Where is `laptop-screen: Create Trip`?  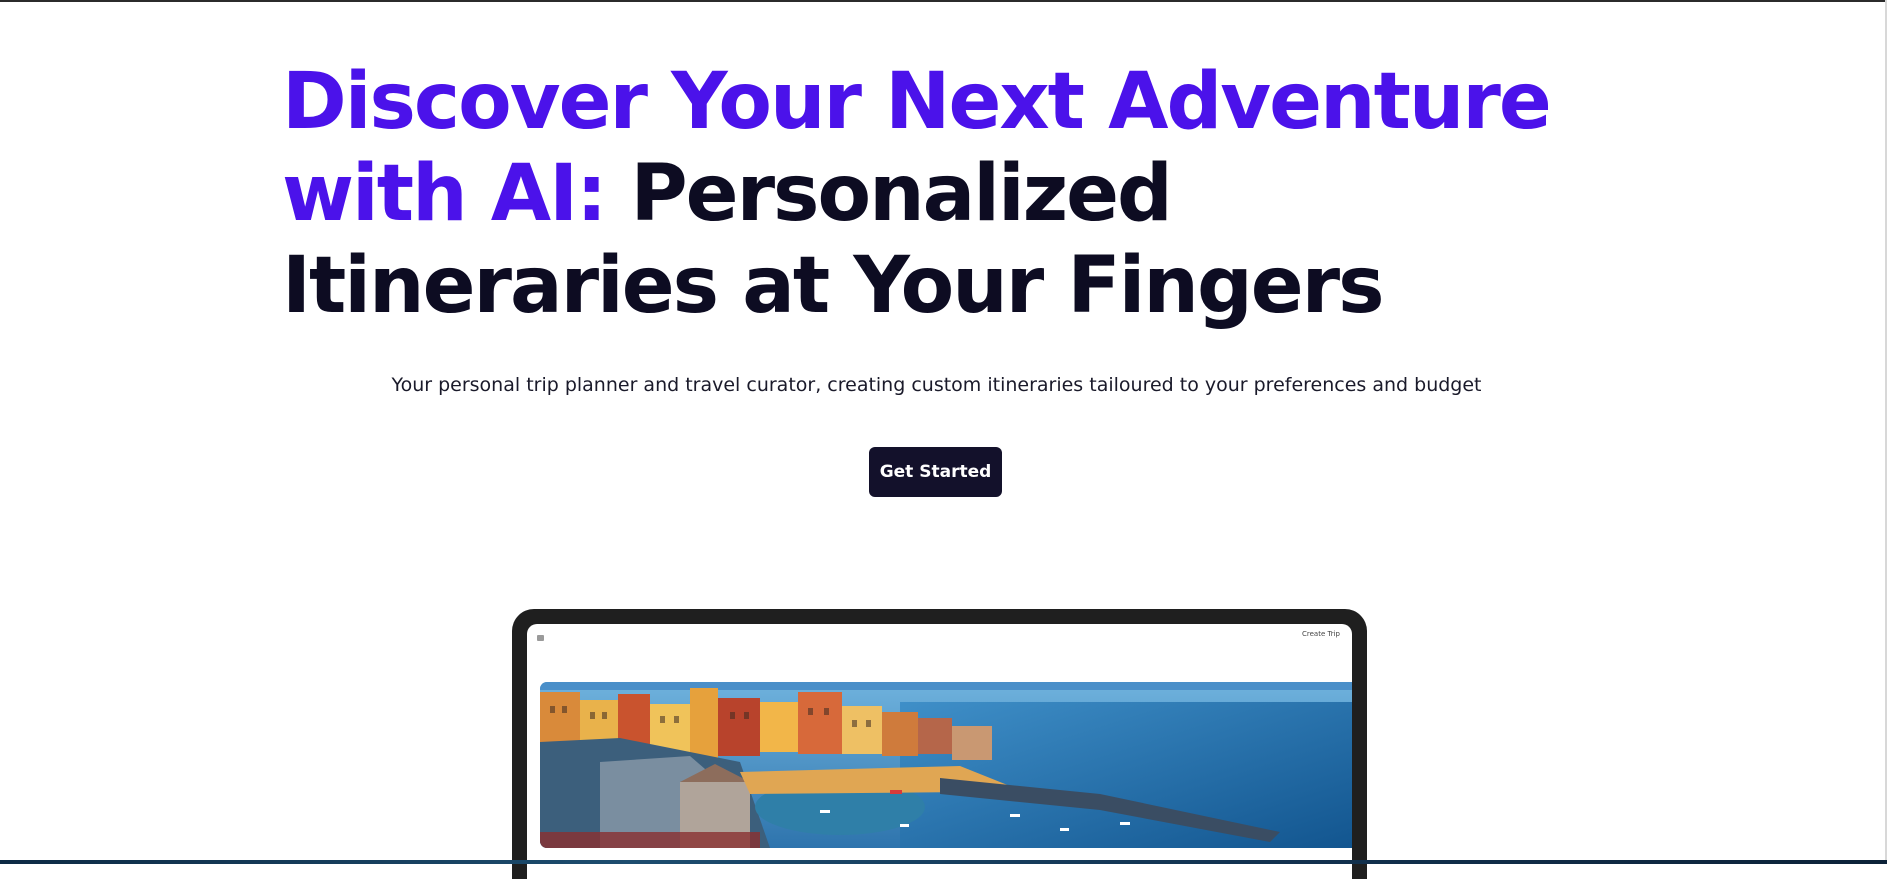
laptop-screen: Create Trip is located at coordinates (939, 751).